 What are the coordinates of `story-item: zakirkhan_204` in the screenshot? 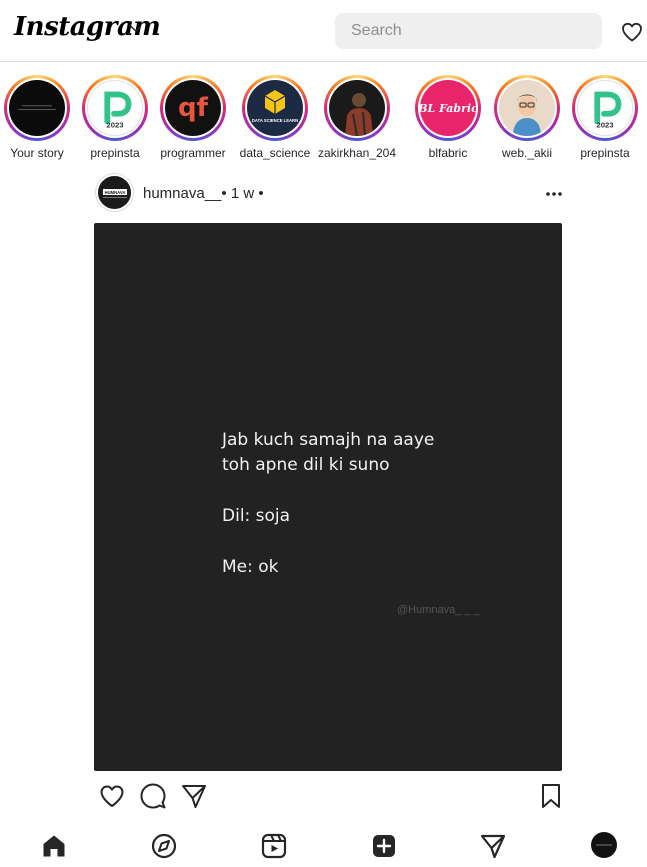 It's located at (357, 117).